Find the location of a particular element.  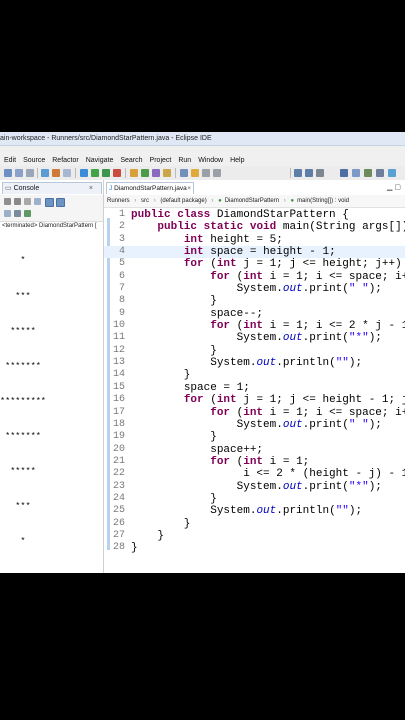

pin-console-icon is located at coordinates (7, 213).